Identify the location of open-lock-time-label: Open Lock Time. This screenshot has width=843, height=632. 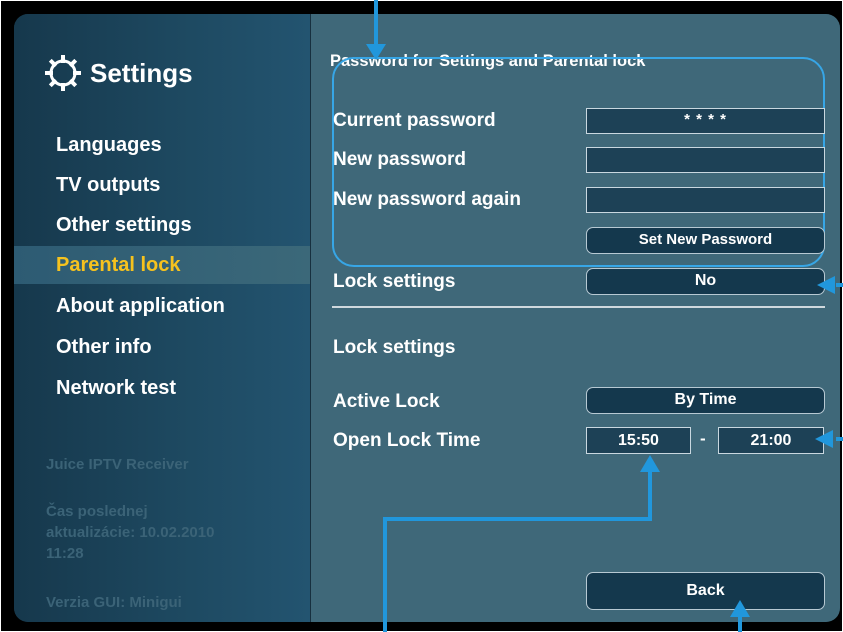
(407, 440).